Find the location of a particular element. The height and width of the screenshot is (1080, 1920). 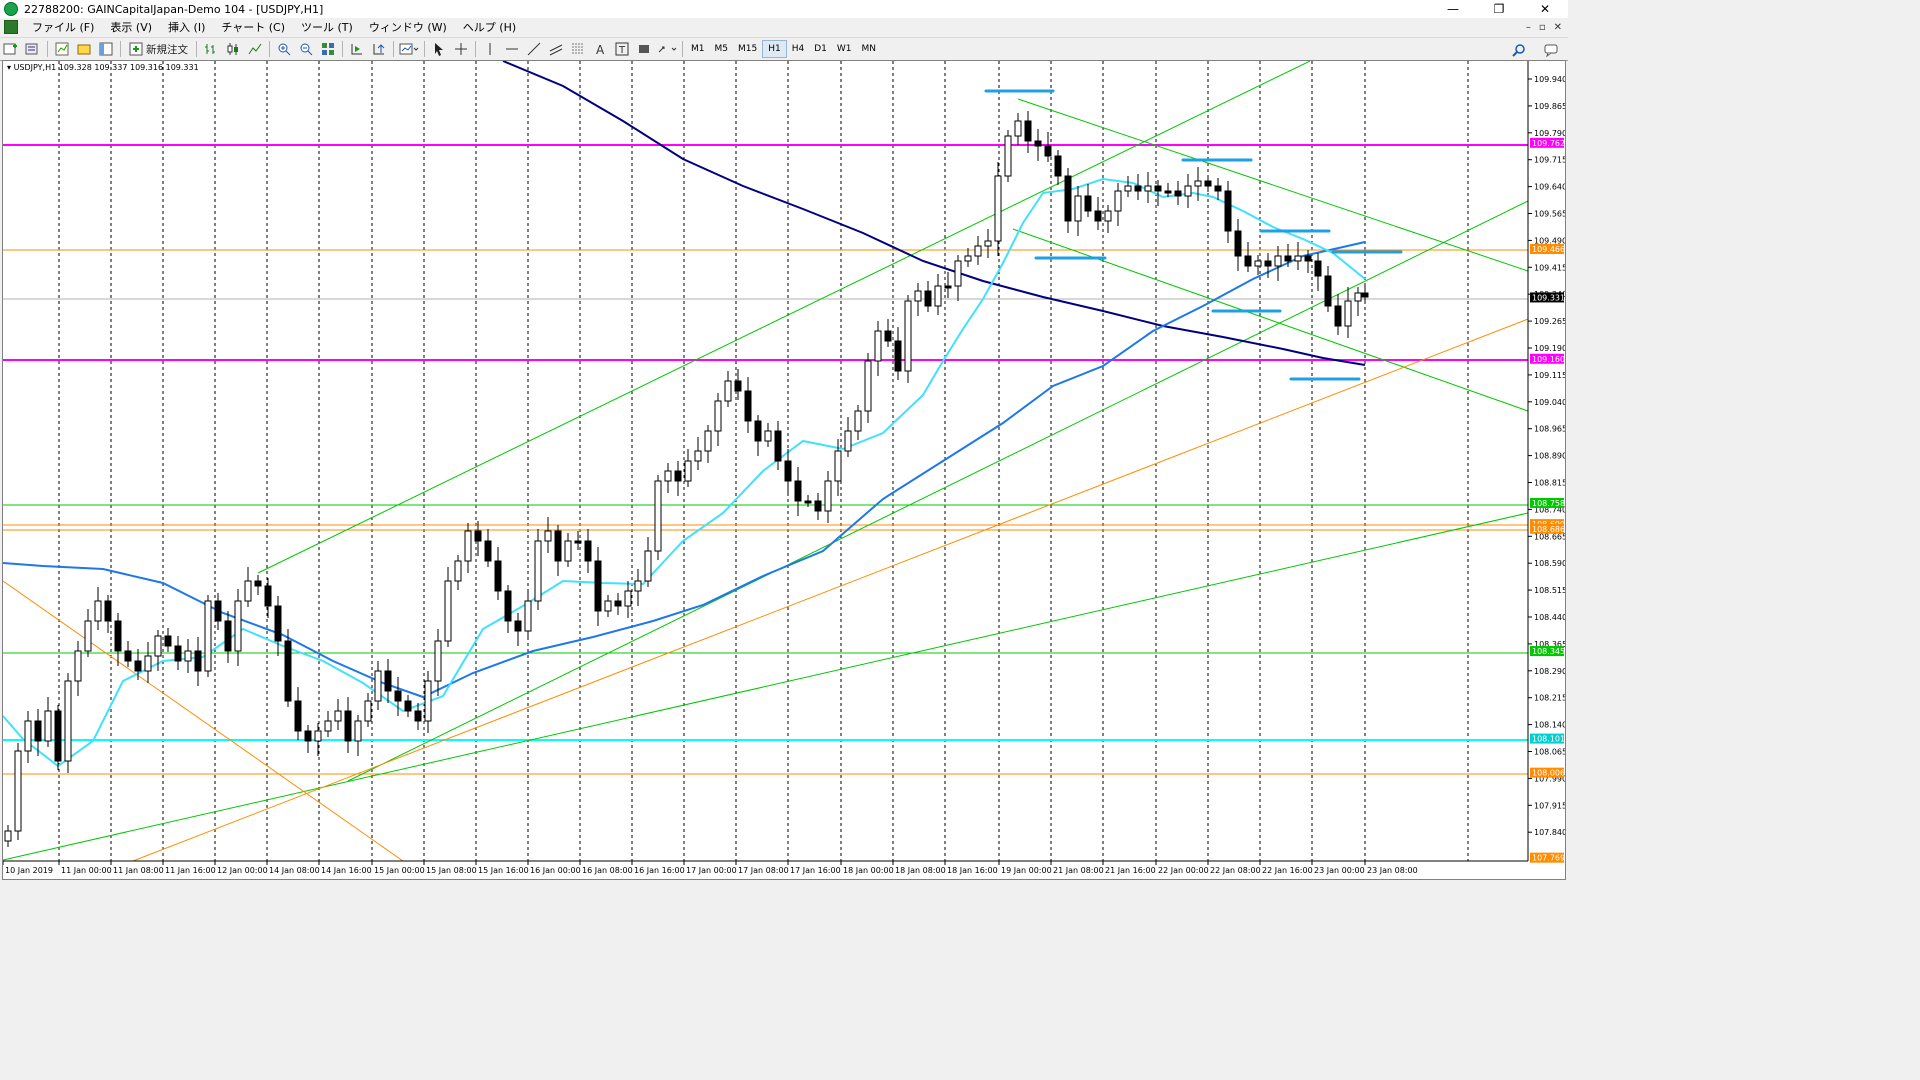

horizontal-line-icon is located at coordinates (512, 49).